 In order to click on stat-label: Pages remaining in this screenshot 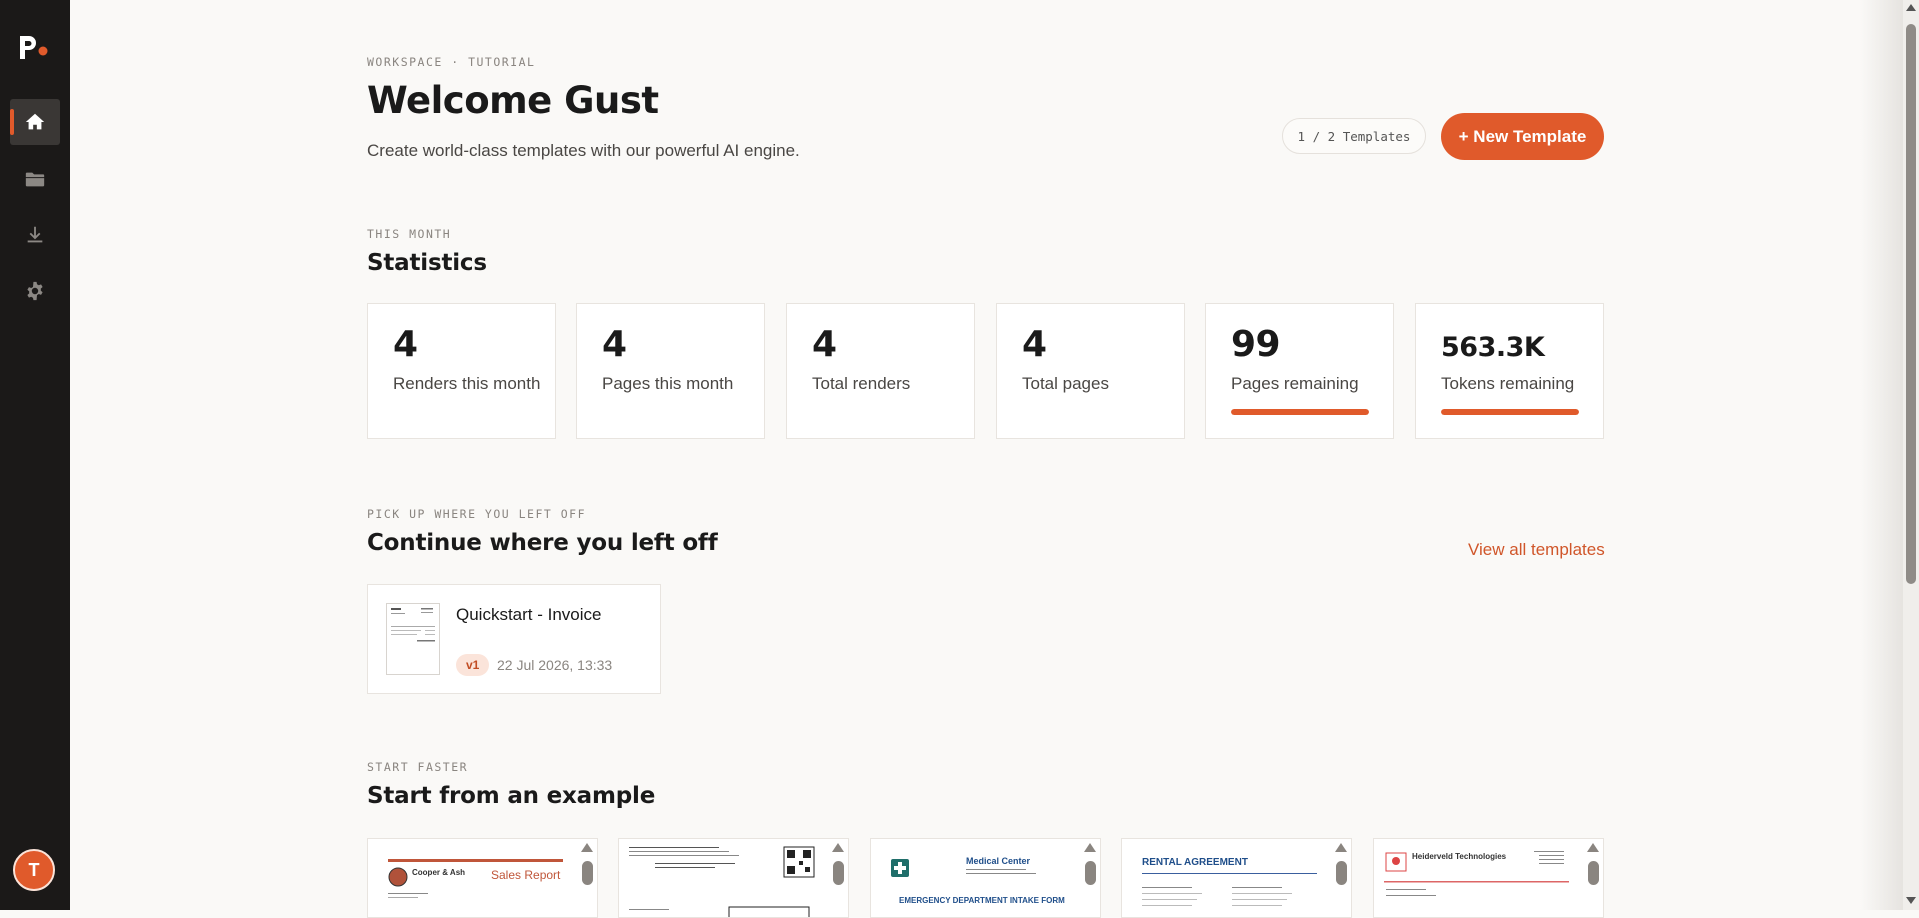, I will do `click(1295, 383)`.